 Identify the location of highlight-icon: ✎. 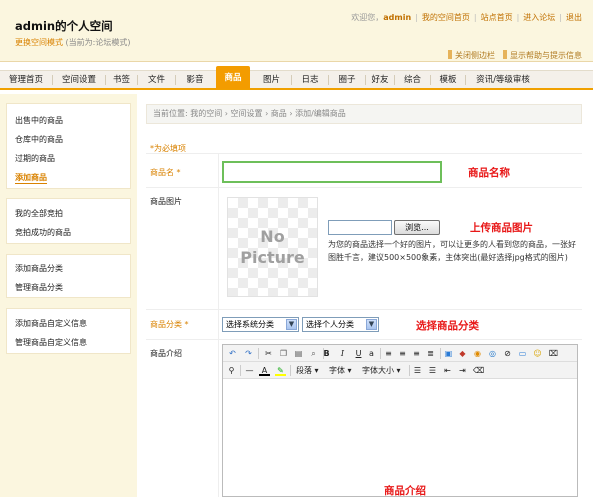
(280, 370).